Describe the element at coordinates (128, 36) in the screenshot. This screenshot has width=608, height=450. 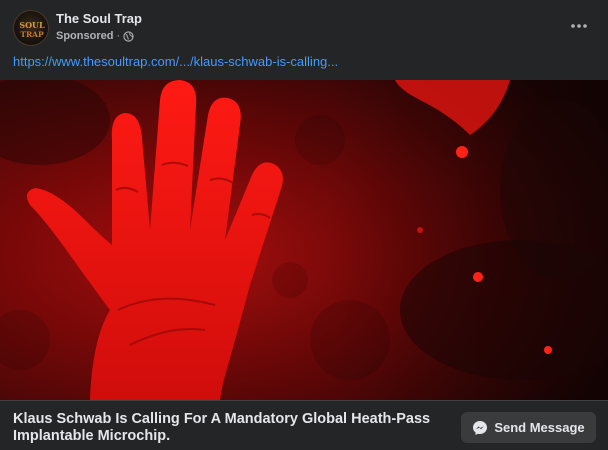
I see `globe-icon` at that location.